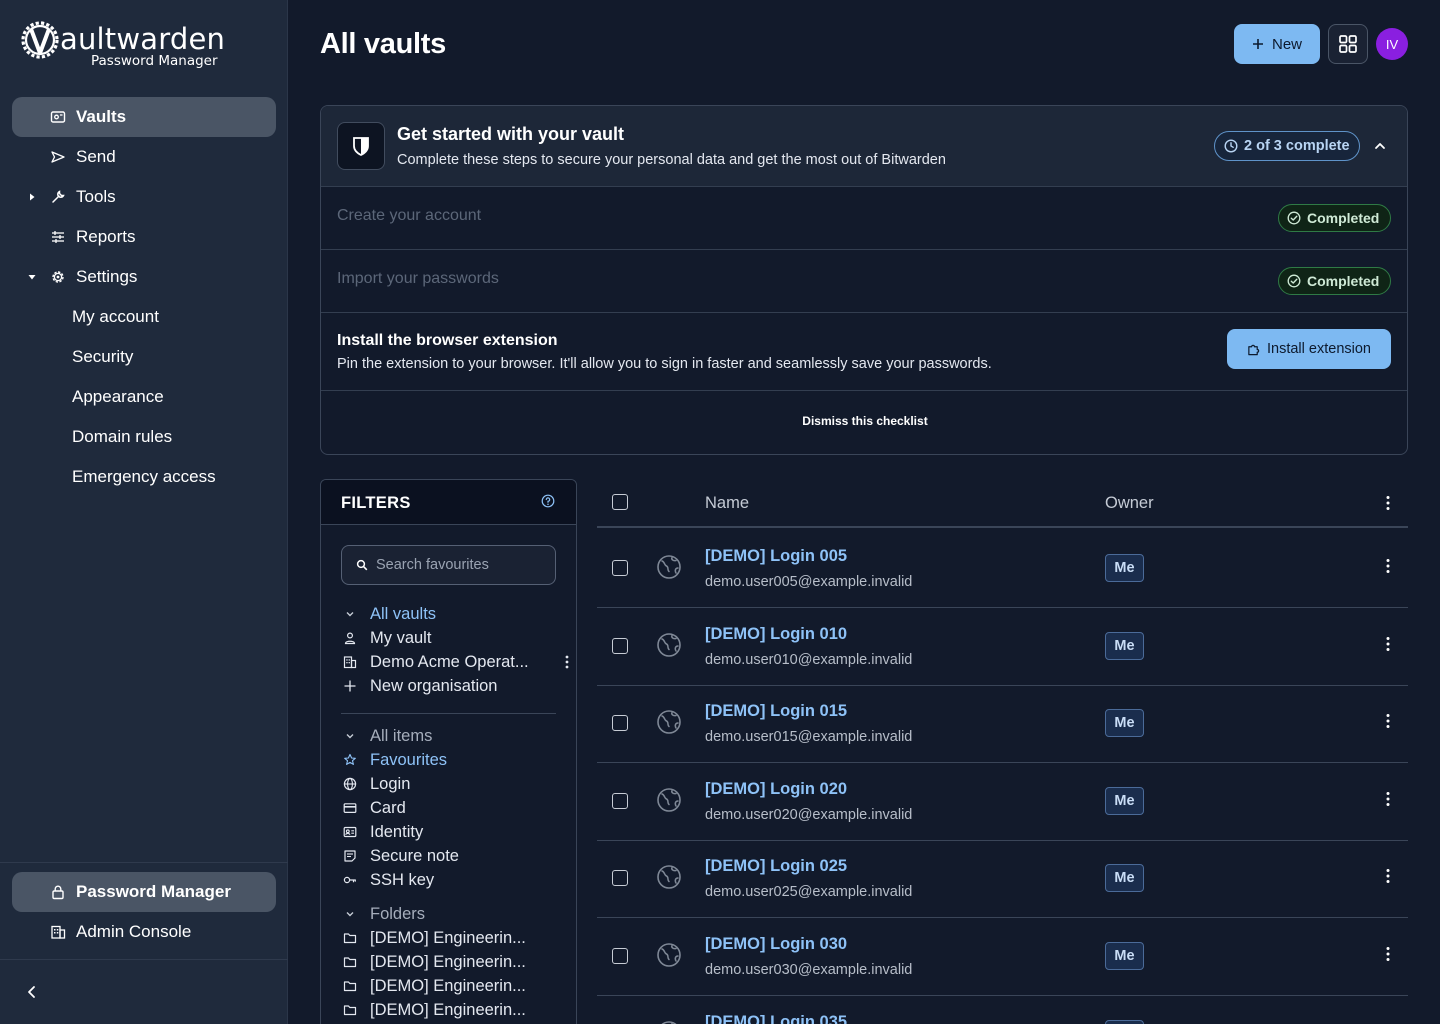 The image size is (1440, 1024). I want to click on new-item-button: New, so click(1277, 44).